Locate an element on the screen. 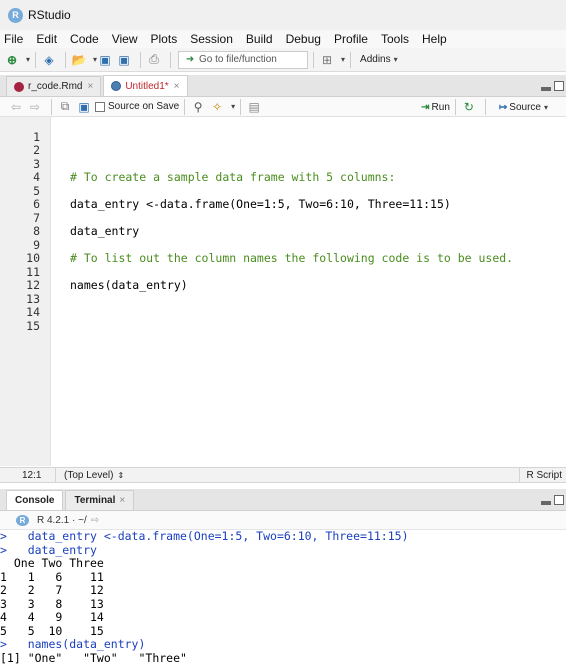 This screenshot has width=566, height=667. menu-edit: Edit is located at coordinates (46, 39).